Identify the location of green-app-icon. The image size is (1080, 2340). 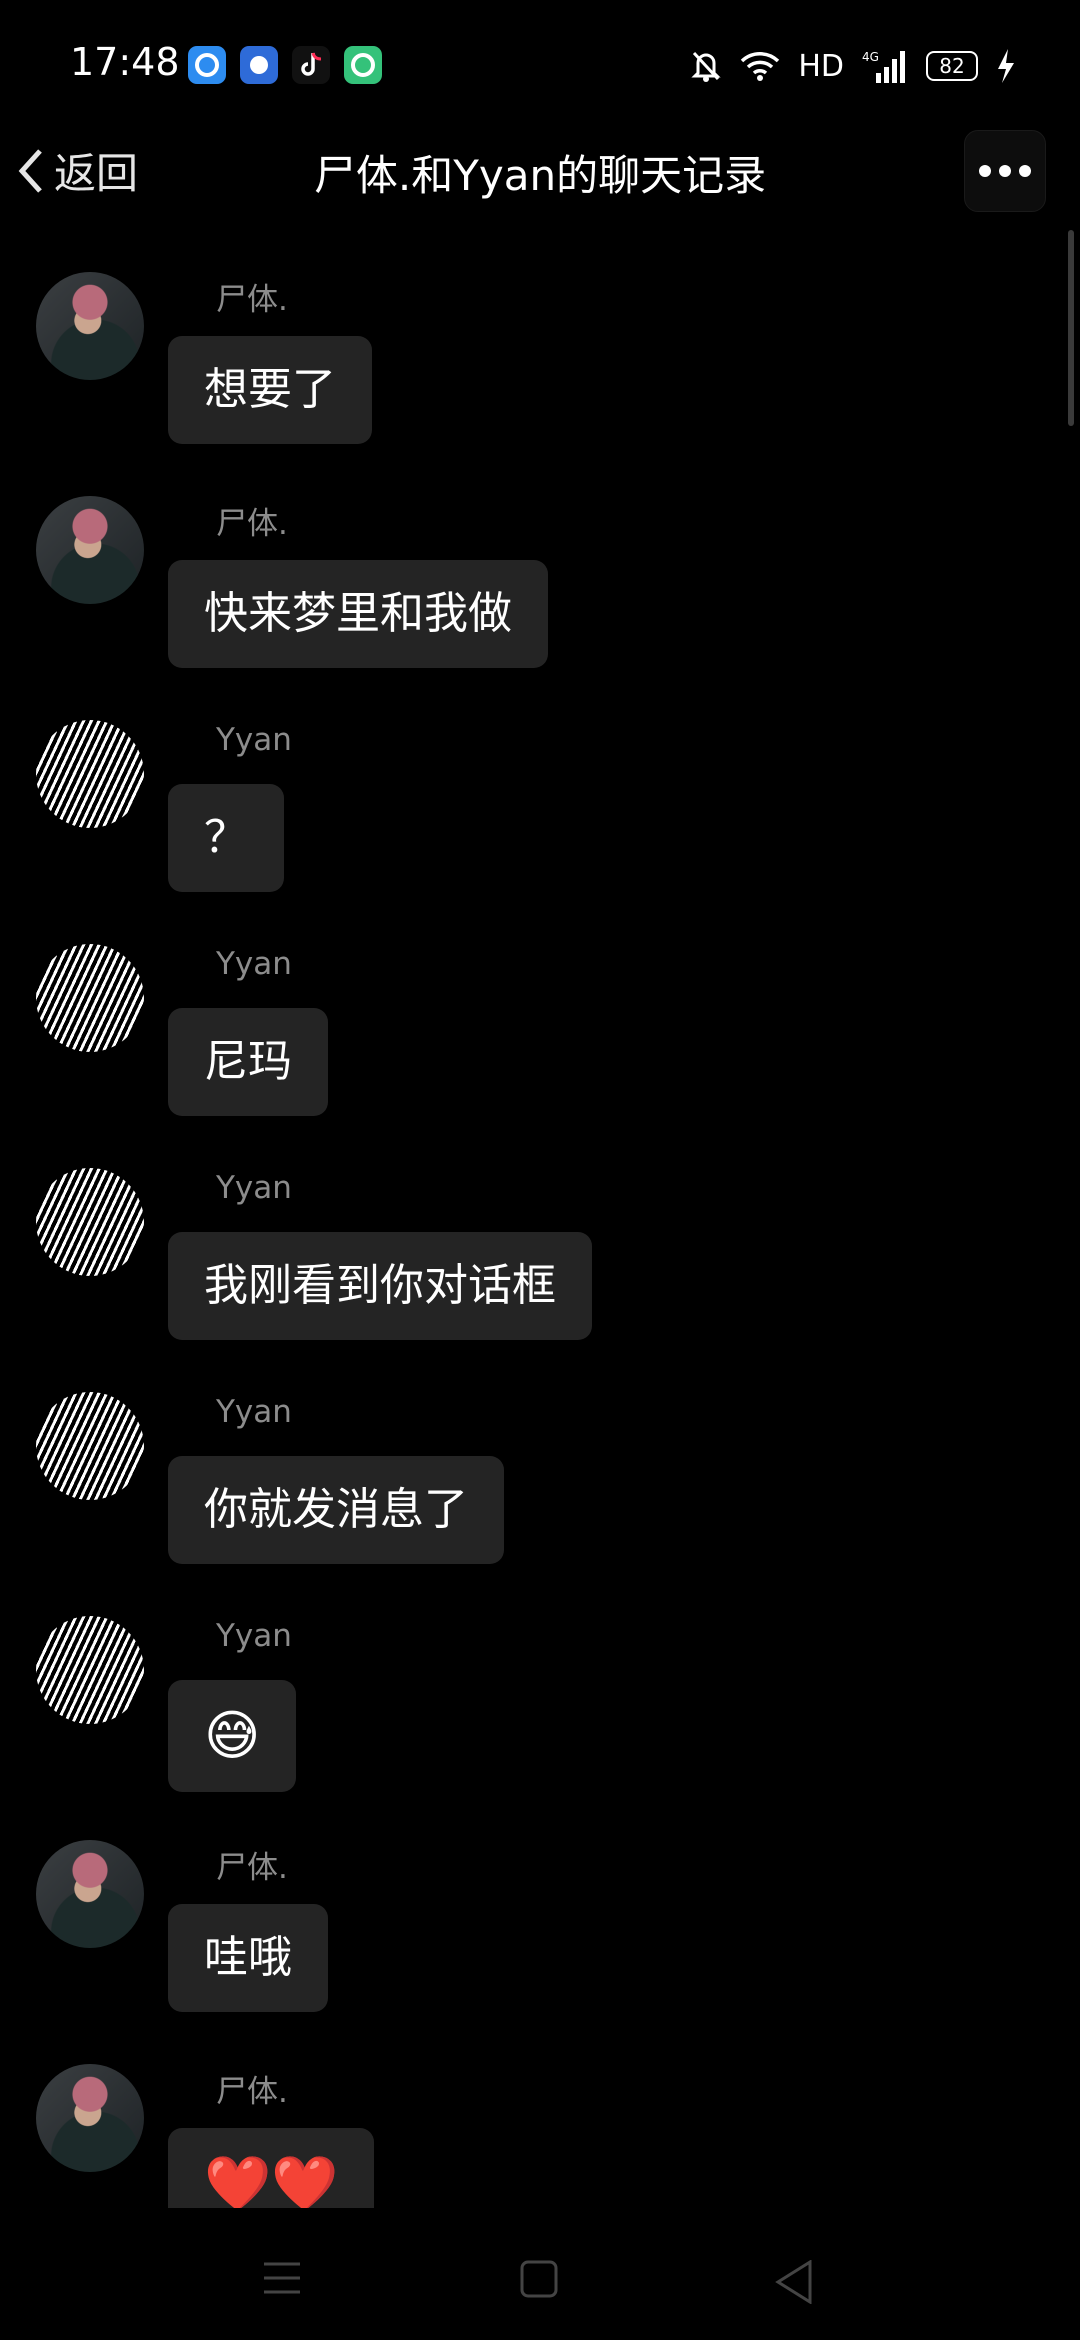
(363, 65).